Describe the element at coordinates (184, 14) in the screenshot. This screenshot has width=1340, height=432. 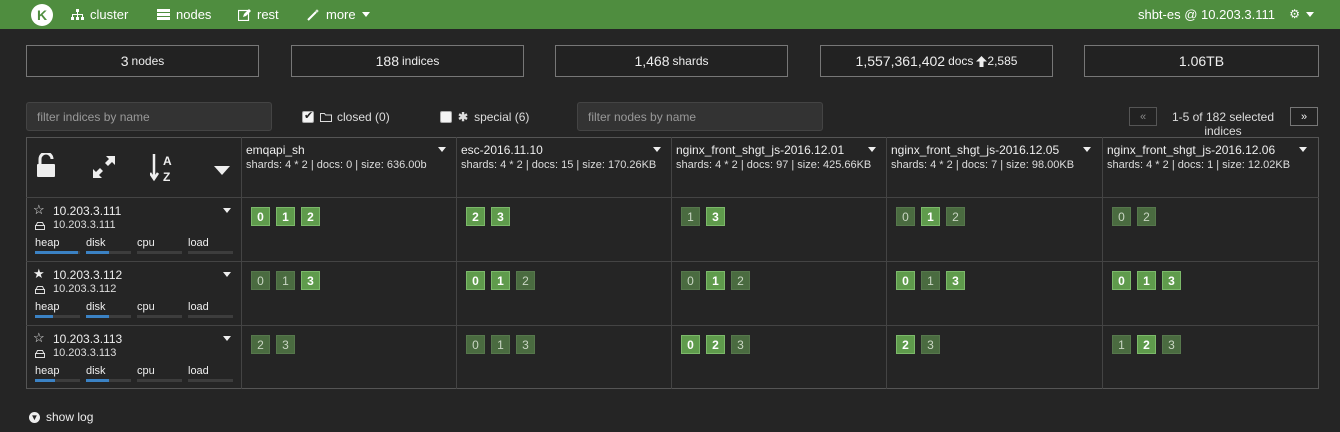
I see `nav-nodes: nodes` at that location.